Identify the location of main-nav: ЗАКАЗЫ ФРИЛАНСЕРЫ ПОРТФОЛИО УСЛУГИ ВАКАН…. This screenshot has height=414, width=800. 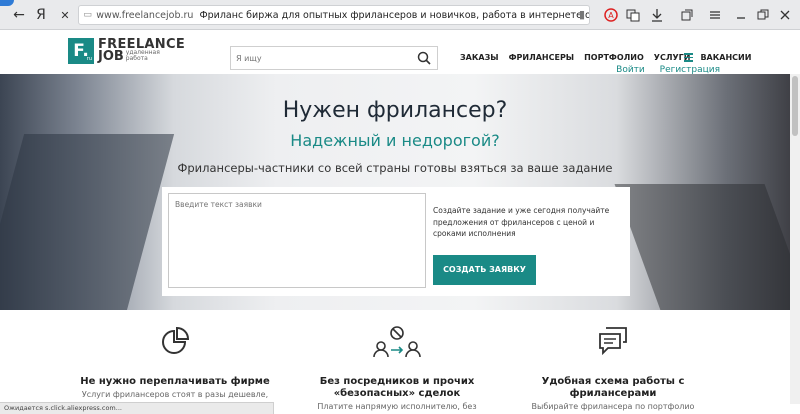
(610, 57).